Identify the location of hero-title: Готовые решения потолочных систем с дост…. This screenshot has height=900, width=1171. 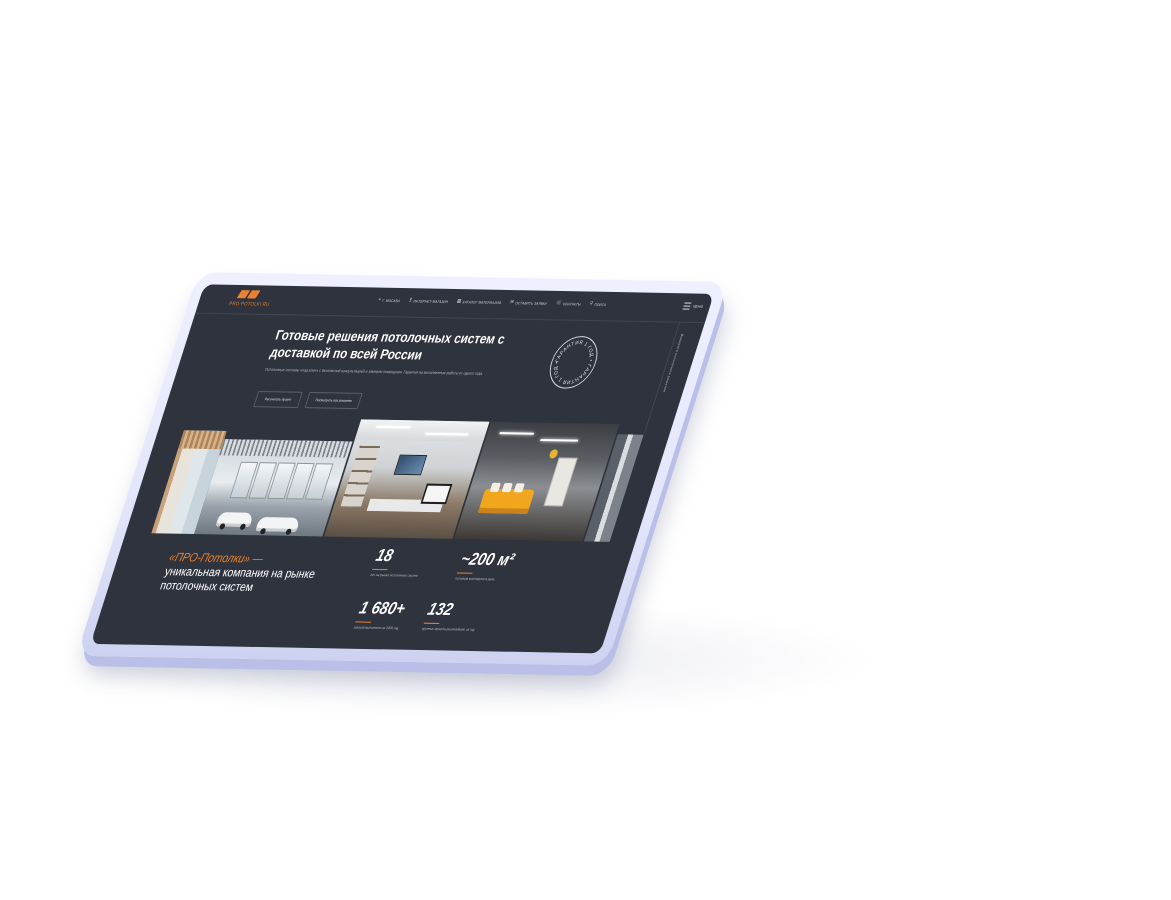
(388, 345).